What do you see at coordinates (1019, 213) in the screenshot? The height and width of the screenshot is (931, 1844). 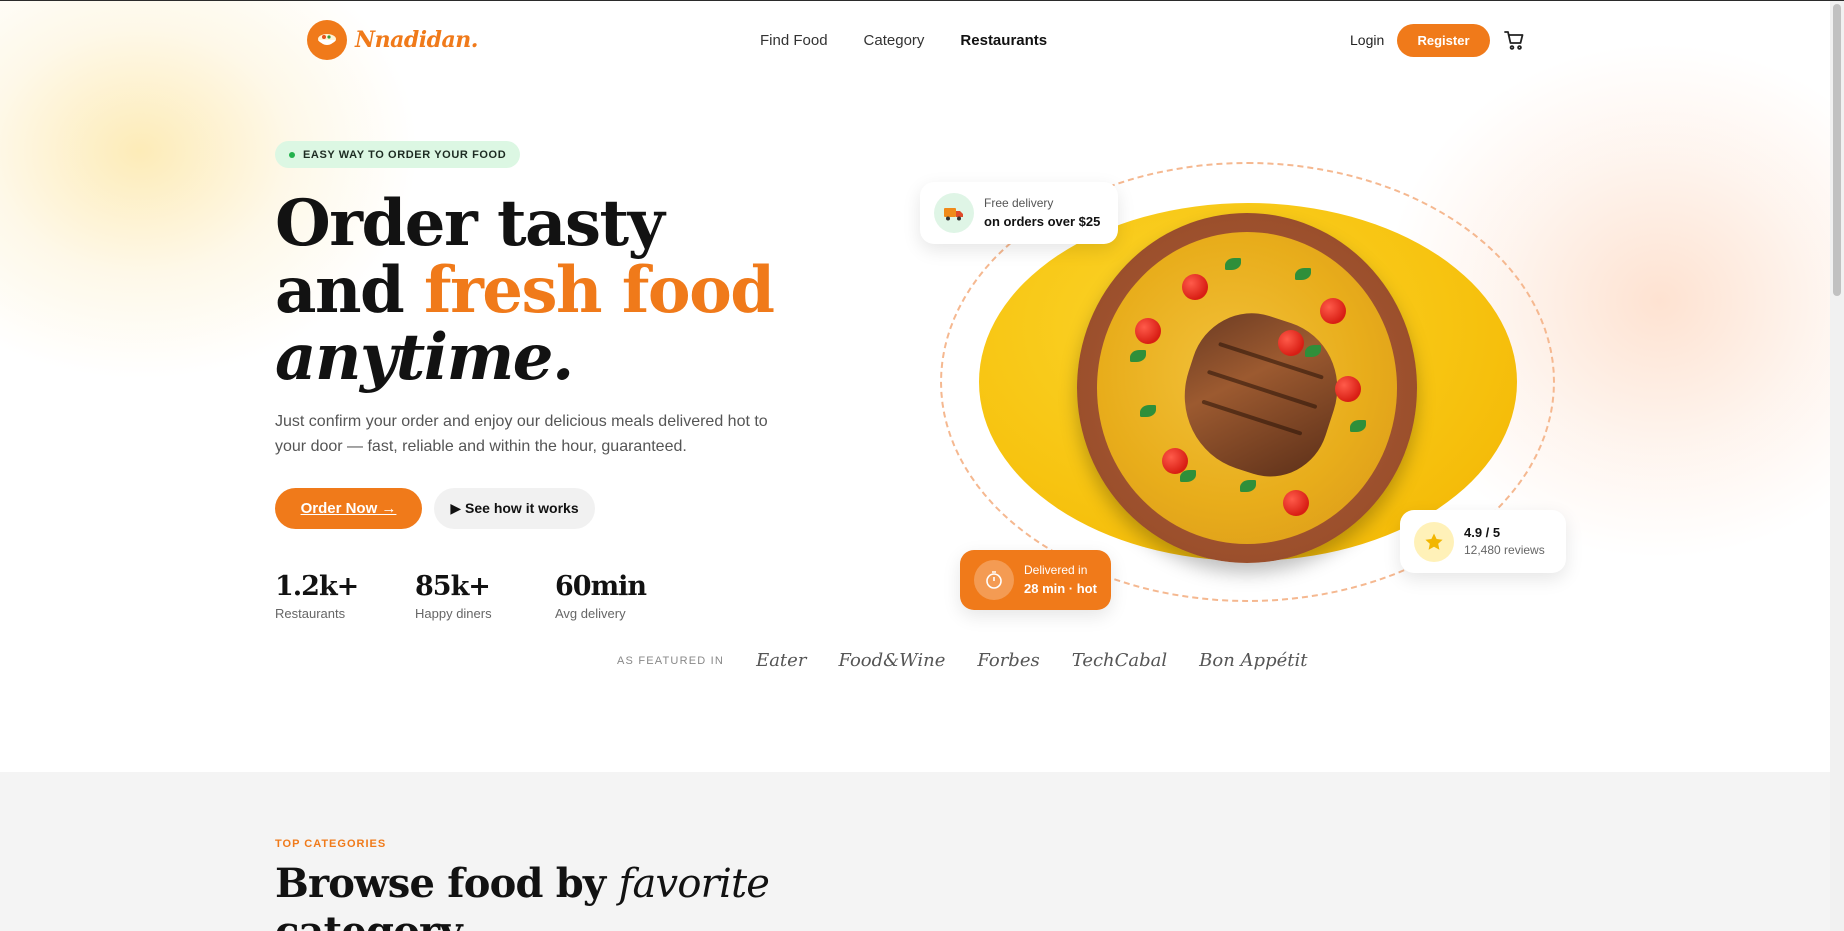 I see `free-delivery-card: Free delivery on orders over $25` at bounding box center [1019, 213].